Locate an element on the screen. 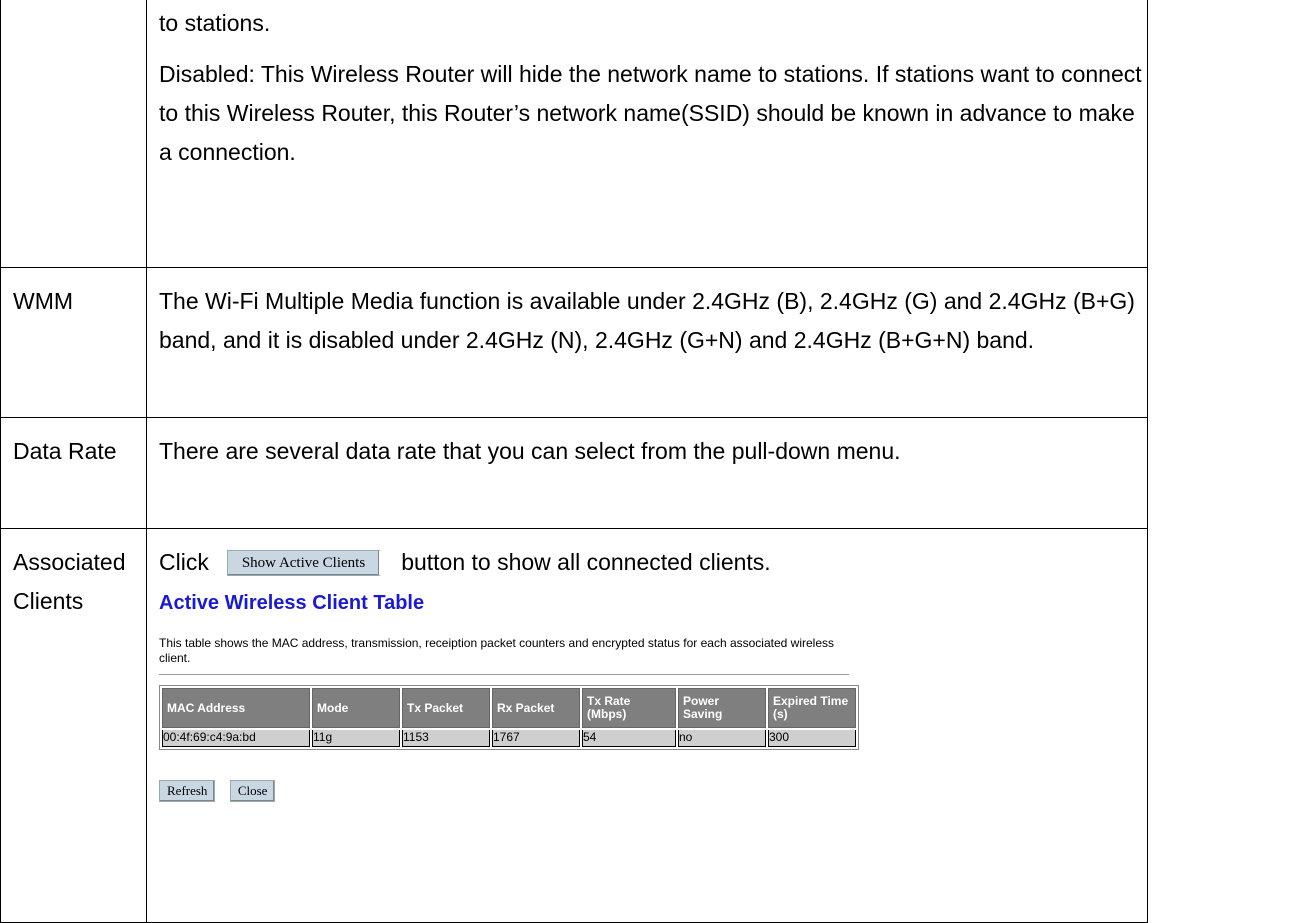 This screenshot has height=923, width=1298. column-header: Rx Packet is located at coordinates (536, 708).